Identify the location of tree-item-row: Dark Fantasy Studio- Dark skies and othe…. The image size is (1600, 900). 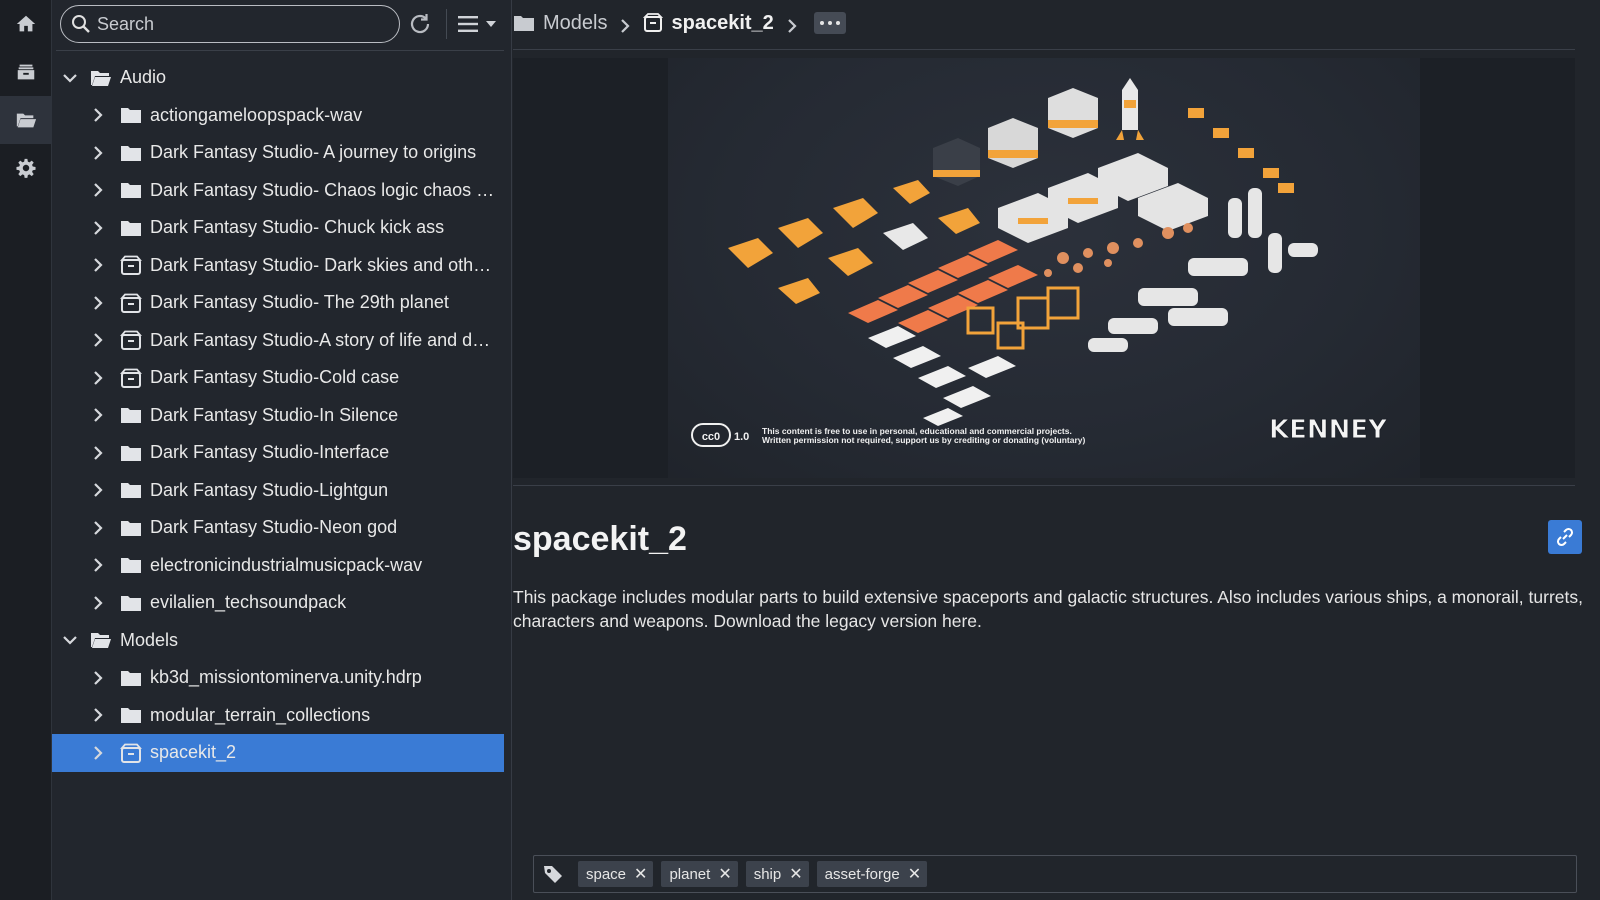
(278, 266).